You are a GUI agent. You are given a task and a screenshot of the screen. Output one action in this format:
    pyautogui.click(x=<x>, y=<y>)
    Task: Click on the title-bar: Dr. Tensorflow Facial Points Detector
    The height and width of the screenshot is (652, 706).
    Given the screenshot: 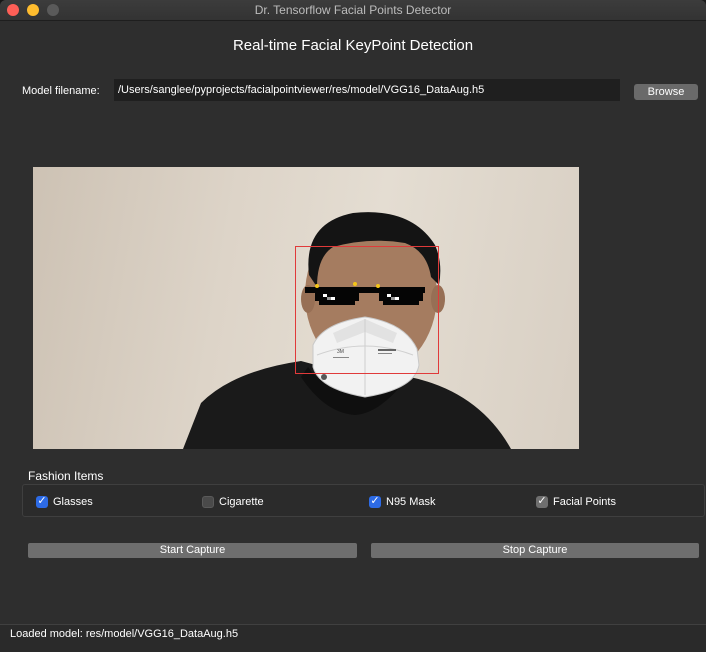 What is the action you would take?
    pyautogui.click(x=353, y=10)
    